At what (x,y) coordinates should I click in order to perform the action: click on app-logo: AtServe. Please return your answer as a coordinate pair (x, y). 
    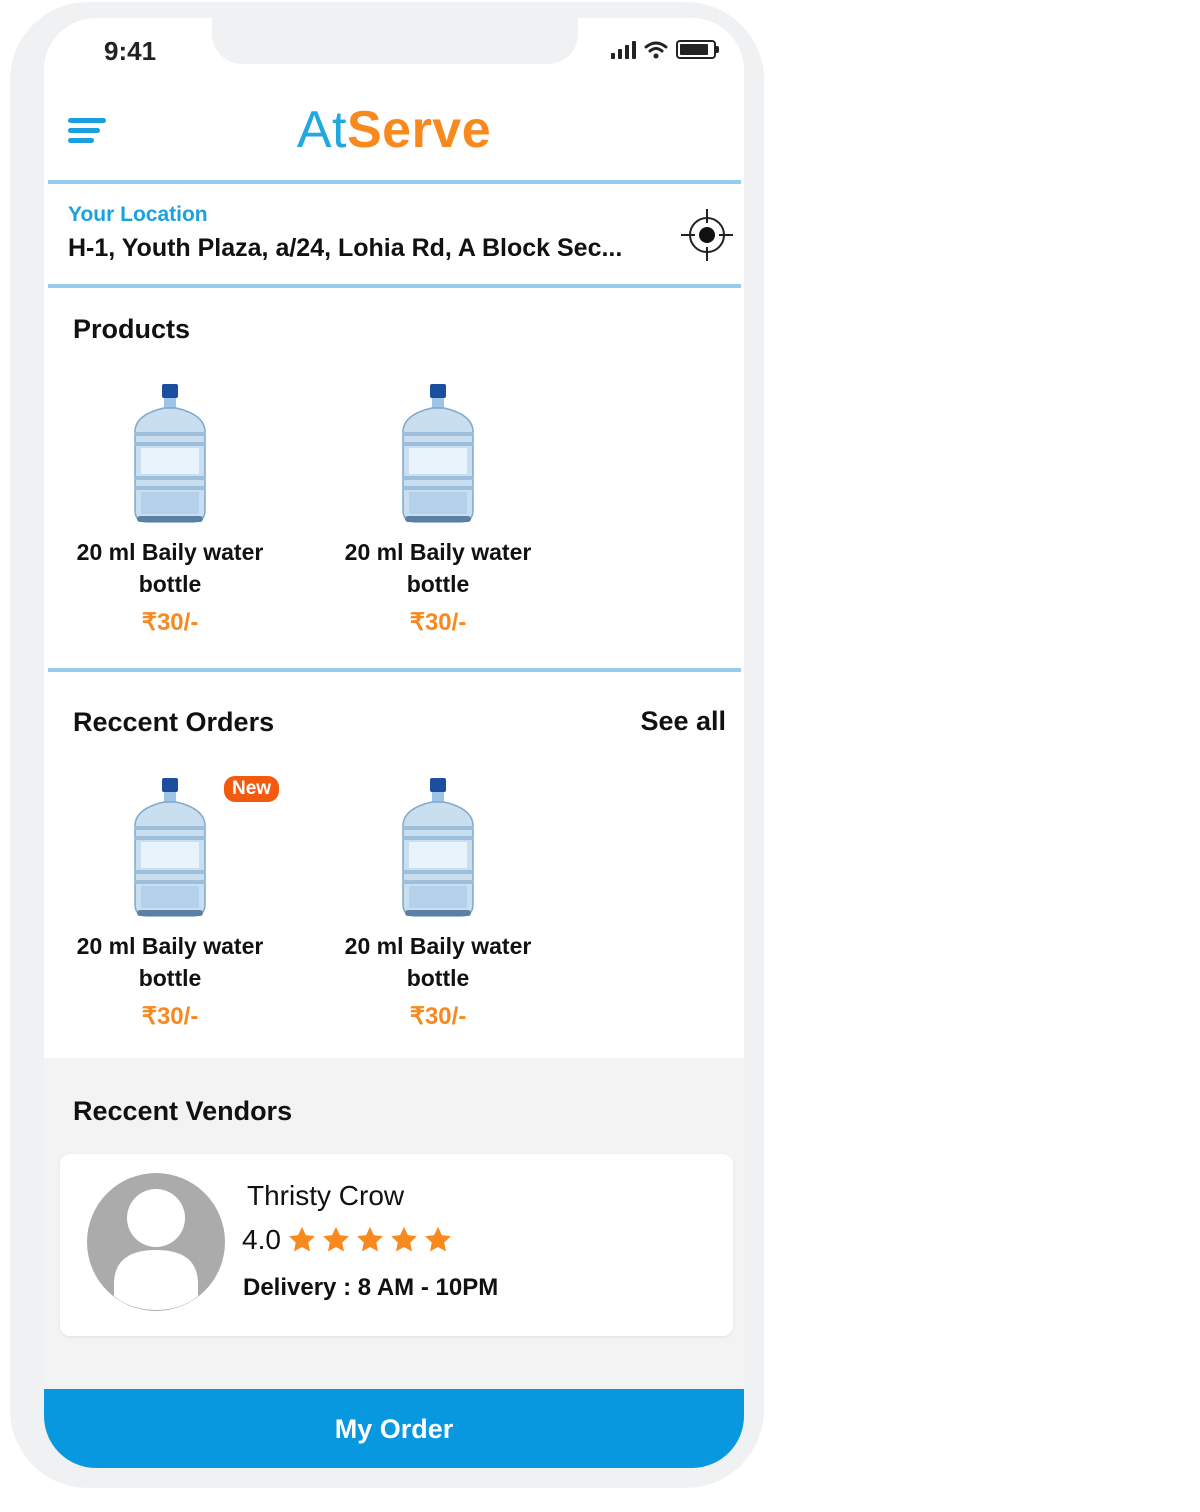
    Looking at the image, I should click on (394, 130).